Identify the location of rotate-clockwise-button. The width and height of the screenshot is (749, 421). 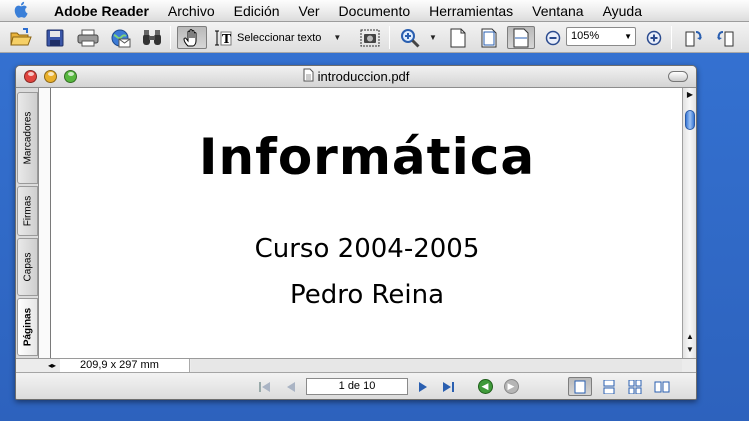
(693, 37).